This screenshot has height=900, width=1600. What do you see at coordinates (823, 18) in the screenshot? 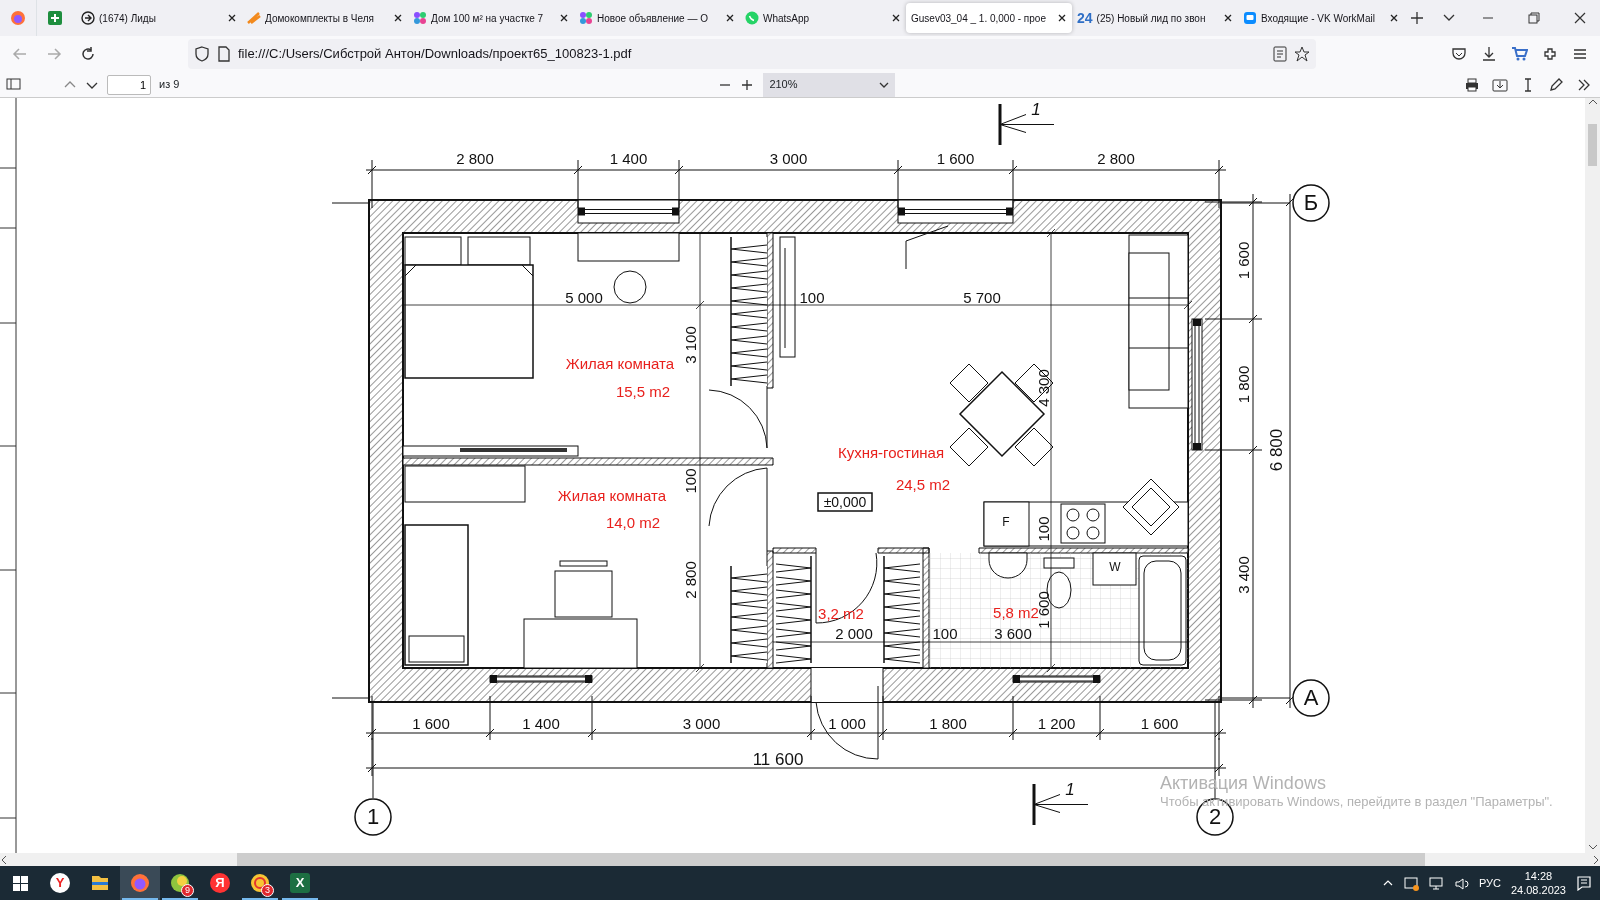
I see `browser-tab: WhatsApp` at bounding box center [823, 18].